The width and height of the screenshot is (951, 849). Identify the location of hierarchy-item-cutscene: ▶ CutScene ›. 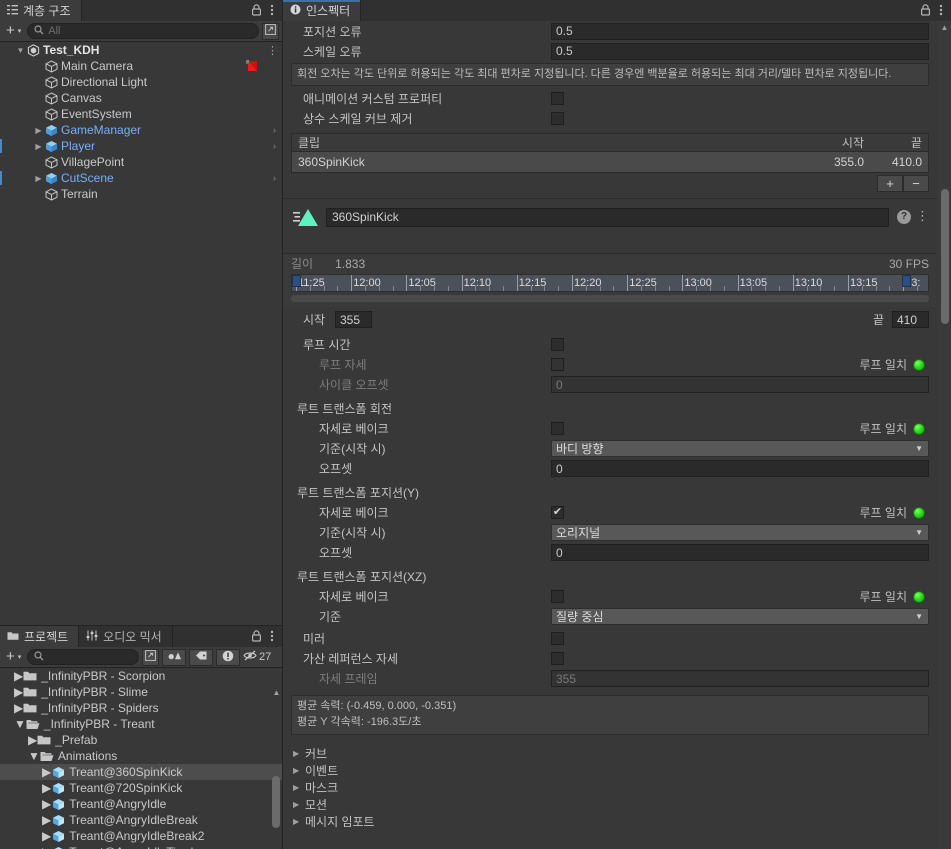
(141, 178).